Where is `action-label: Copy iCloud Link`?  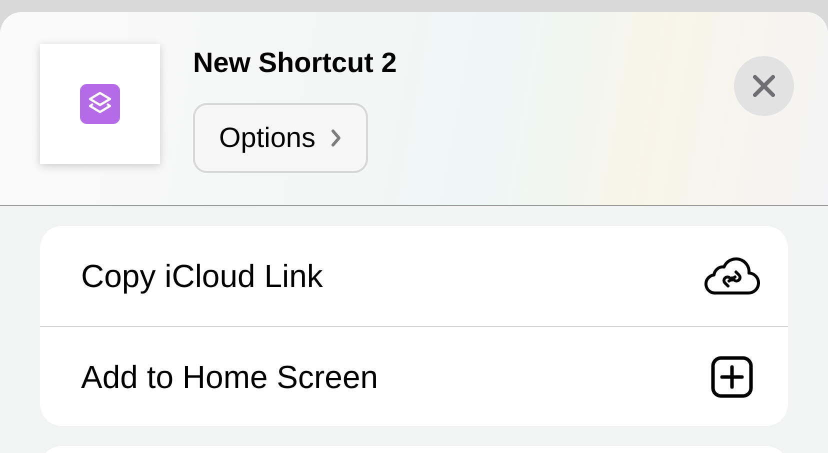 action-label: Copy iCloud Link is located at coordinates (202, 276).